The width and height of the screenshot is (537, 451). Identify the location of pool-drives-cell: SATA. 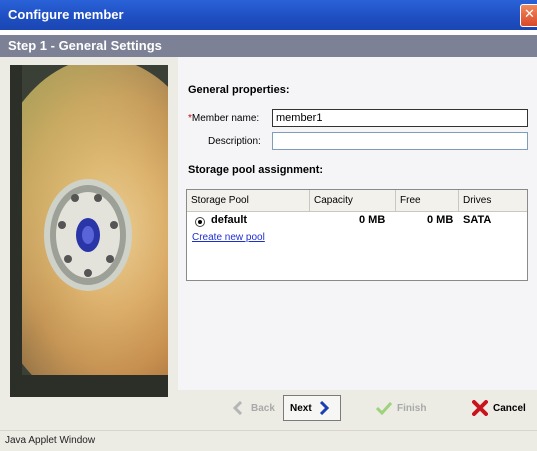
(477, 220).